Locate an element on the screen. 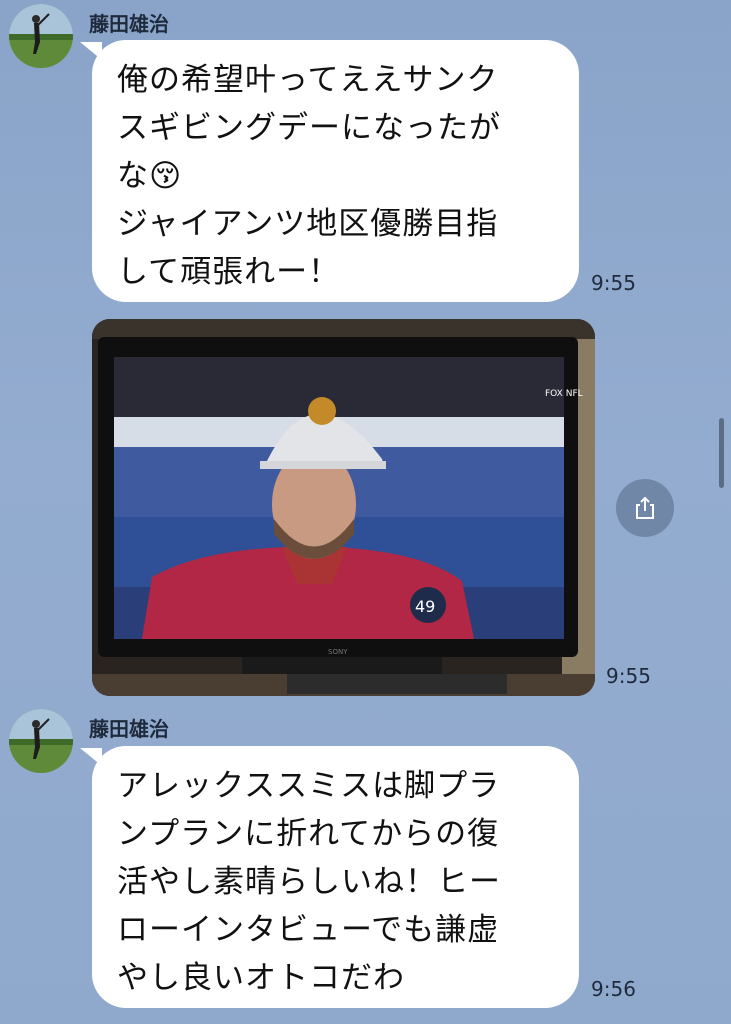 This screenshot has height=1024, width=731. message-line: ジャイアンツ地区優勝目指 is located at coordinates (308, 224).